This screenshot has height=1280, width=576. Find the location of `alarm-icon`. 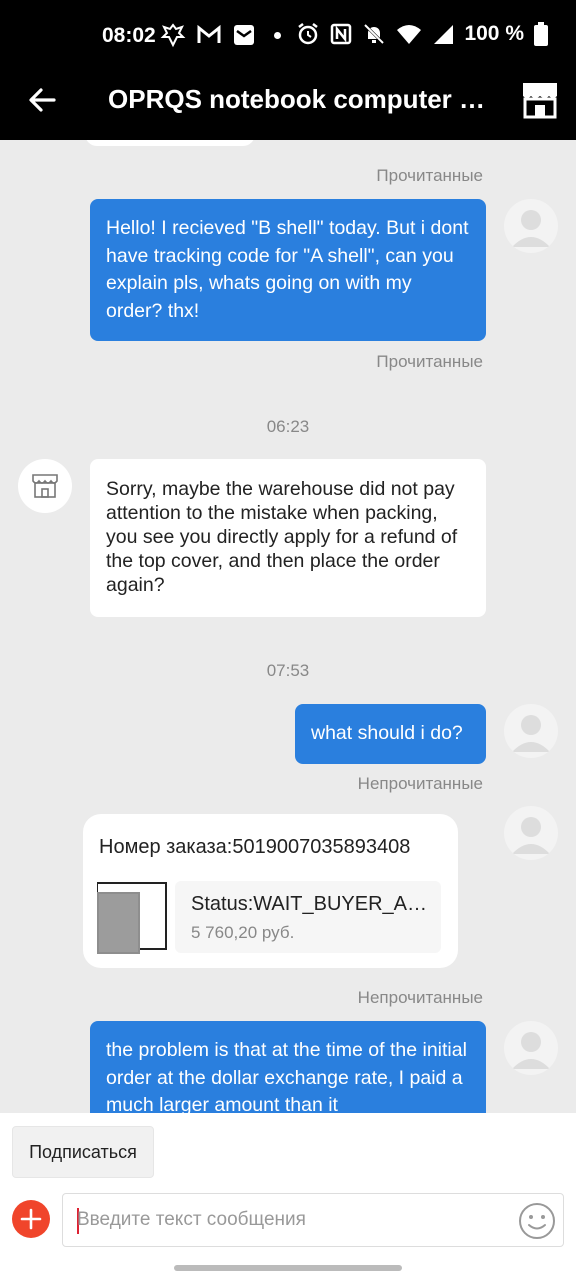

alarm-icon is located at coordinates (308, 34).